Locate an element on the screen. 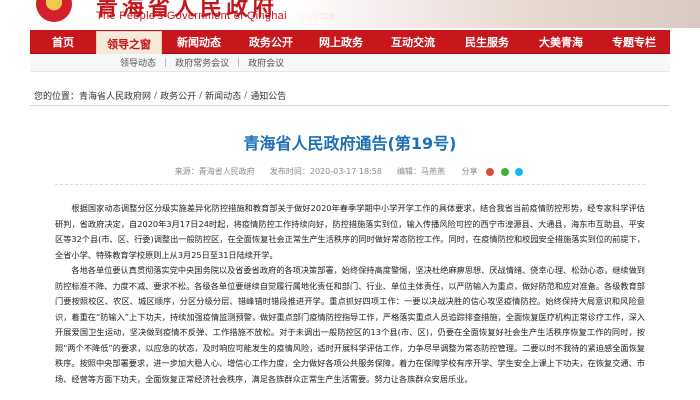 The image size is (700, 400). breadcrumb-item-notices: 通知公告 is located at coordinates (268, 95).